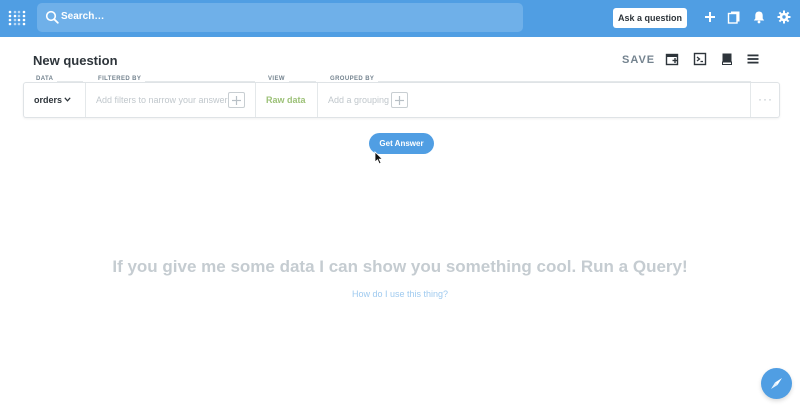 The image size is (800, 411). Describe the element at coordinates (765, 99) in the screenshot. I see `more-options-icon: ···` at that location.